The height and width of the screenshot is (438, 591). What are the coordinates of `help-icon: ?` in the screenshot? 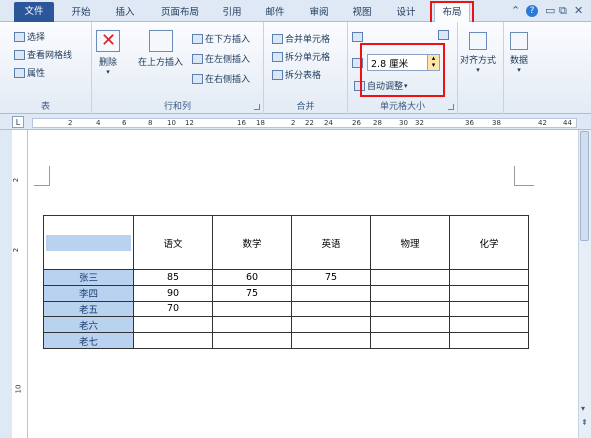 It's located at (532, 11).